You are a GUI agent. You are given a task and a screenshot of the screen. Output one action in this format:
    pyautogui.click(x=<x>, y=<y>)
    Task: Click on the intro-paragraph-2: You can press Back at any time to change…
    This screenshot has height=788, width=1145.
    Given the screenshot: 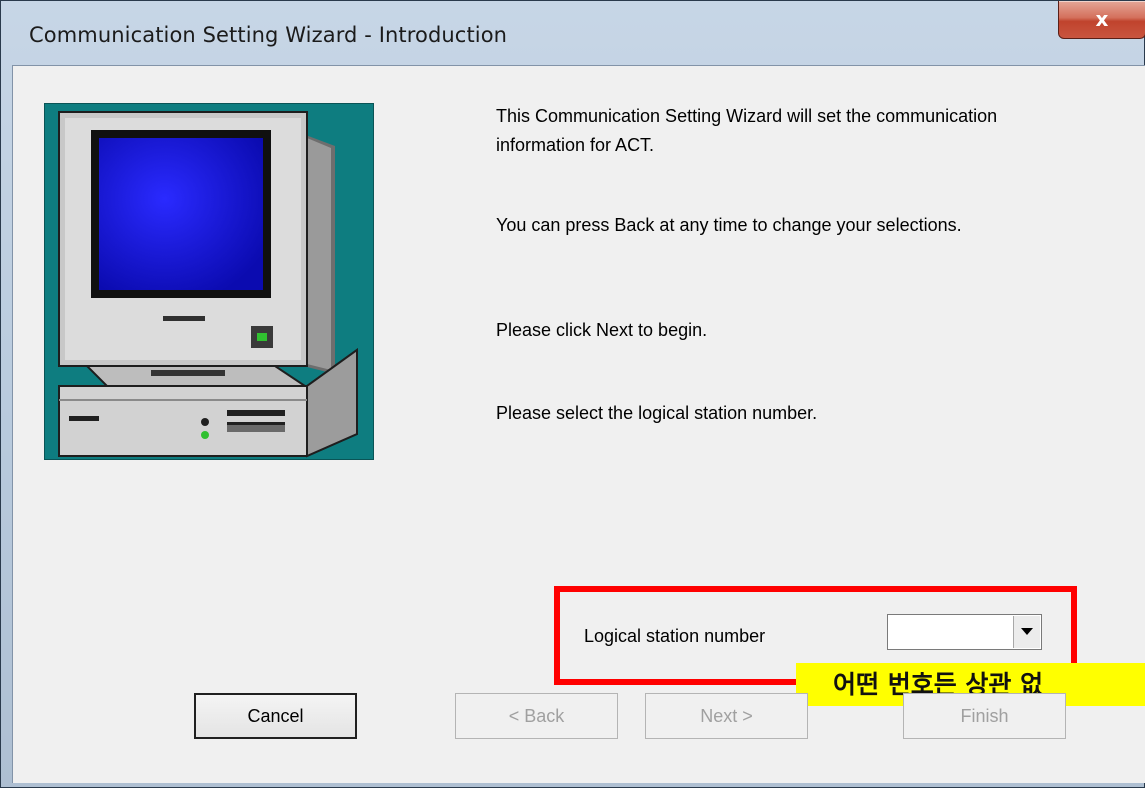 What is the action you would take?
    pyautogui.click(x=729, y=225)
    